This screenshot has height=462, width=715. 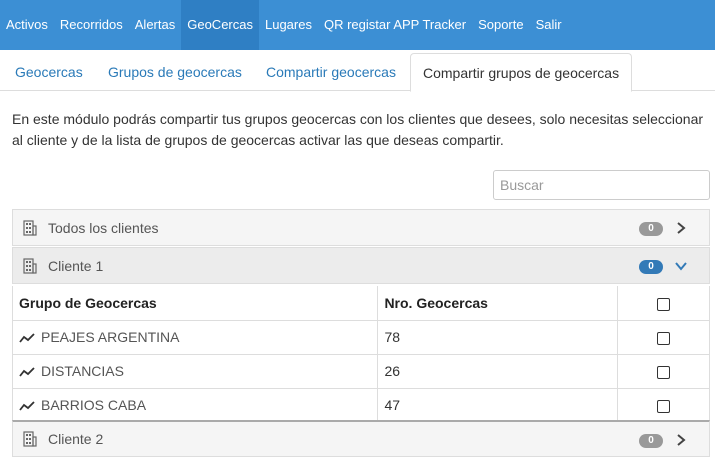 What do you see at coordinates (361, 265) in the screenshot?
I see `client-row-cliente-1: Cliente 1 0` at bounding box center [361, 265].